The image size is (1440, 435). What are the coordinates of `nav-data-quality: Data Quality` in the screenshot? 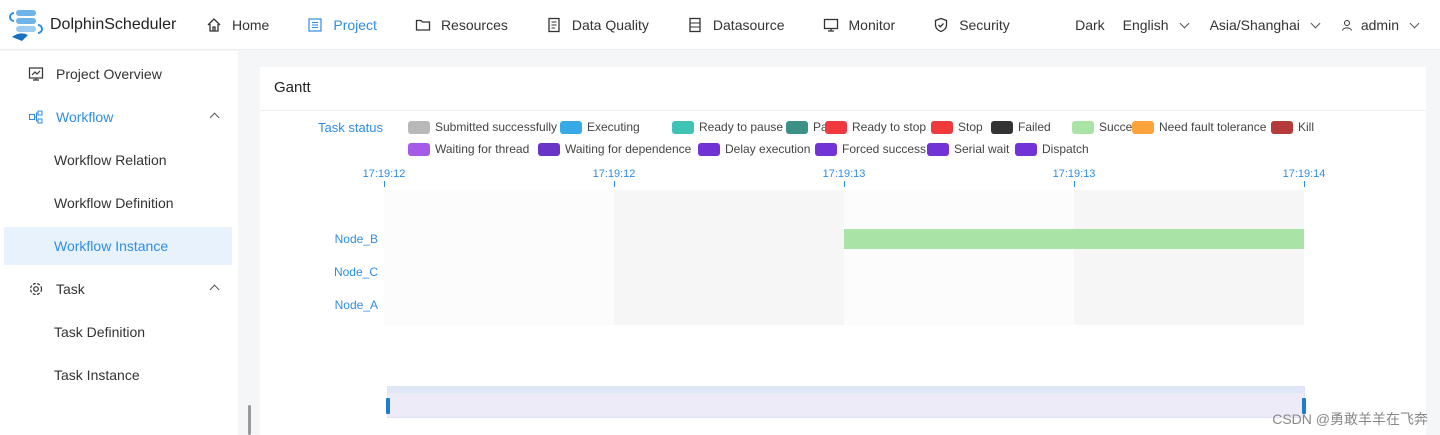 It's located at (597, 25).